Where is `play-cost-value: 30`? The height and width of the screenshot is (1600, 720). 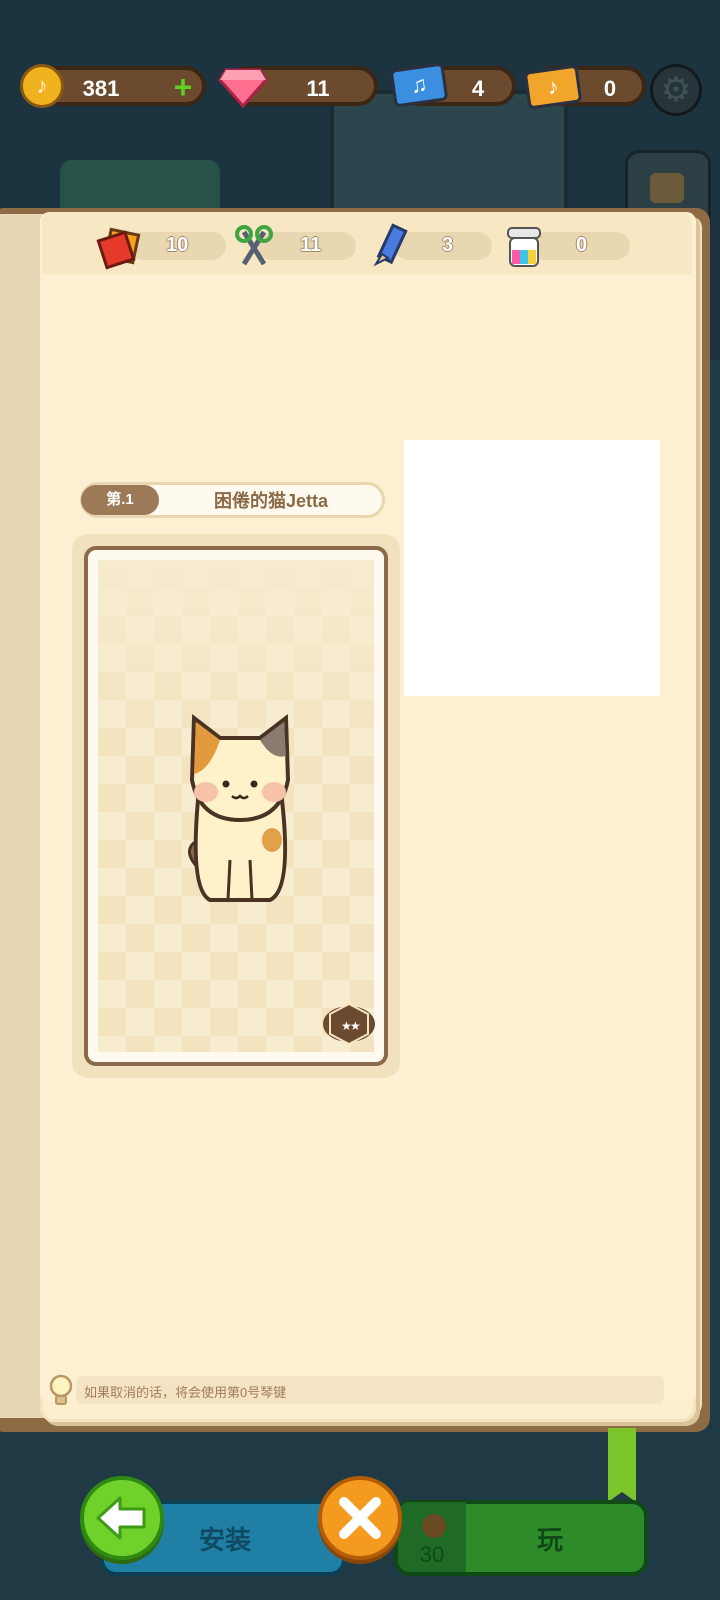
play-cost-value: 30 is located at coordinates (432, 1554).